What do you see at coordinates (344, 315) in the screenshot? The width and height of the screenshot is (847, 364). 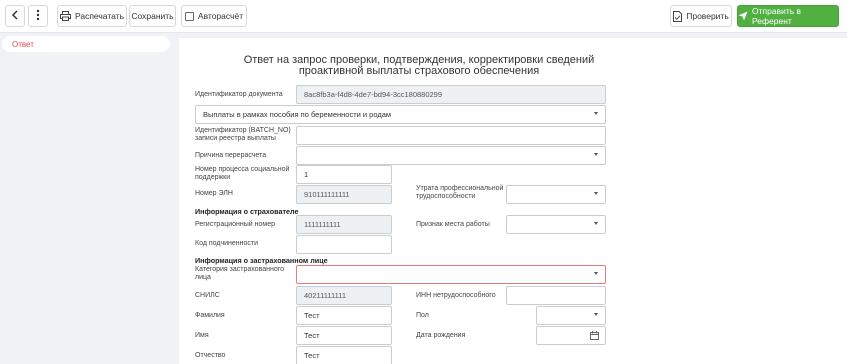 I see `surname-input: Тест` at bounding box center [344, 315].